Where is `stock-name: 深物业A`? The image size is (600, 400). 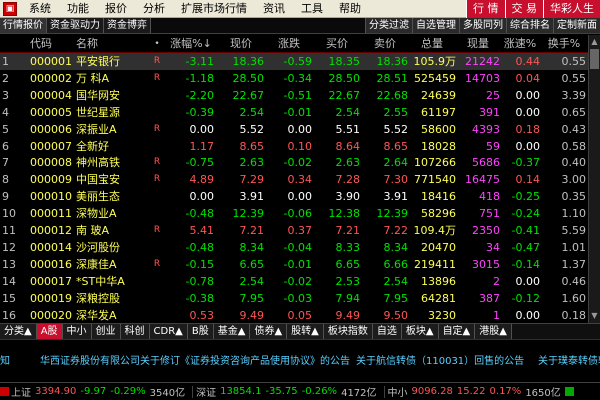 stock-name: 深物业A is located at coordinates (96, 214).